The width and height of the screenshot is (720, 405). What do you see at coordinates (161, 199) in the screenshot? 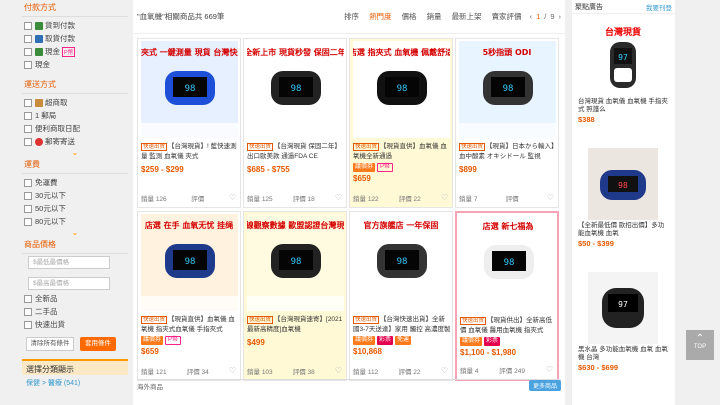
I see `sold-count: 126` at bounding box center [161, 199].